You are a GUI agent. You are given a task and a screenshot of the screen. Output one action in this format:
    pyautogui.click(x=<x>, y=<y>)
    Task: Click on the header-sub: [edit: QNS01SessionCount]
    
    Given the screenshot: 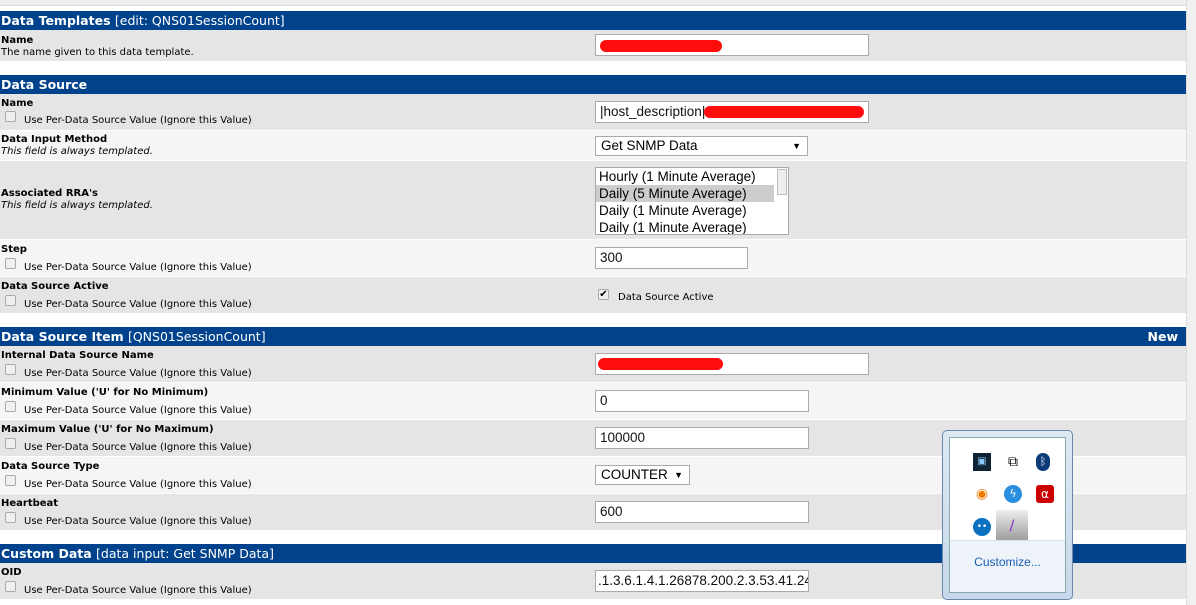 What is the action you would take?
    pyautogui.click(x=199, y=20)
    